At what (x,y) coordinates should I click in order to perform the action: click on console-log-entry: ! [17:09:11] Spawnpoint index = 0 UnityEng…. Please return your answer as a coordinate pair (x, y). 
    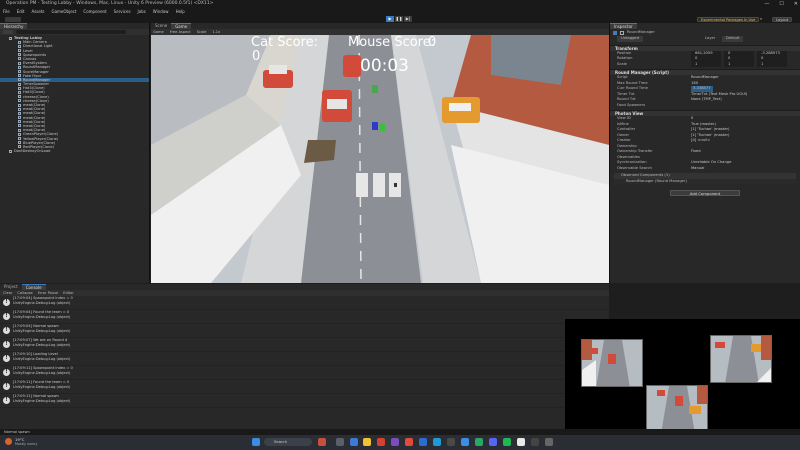
    Looking at the image, I should click on (304, 373).